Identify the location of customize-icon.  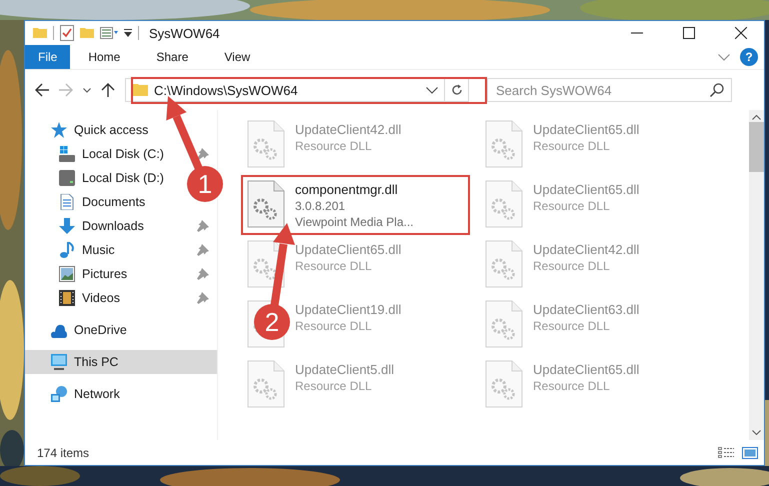
(128, 33).